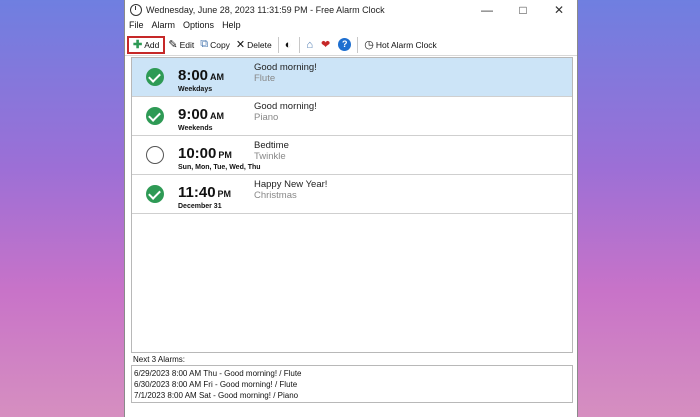  What do you see at coordinates (187, 44) in the screenshot?
I see `edit-label: Edit` at bounding box center [187, 44].